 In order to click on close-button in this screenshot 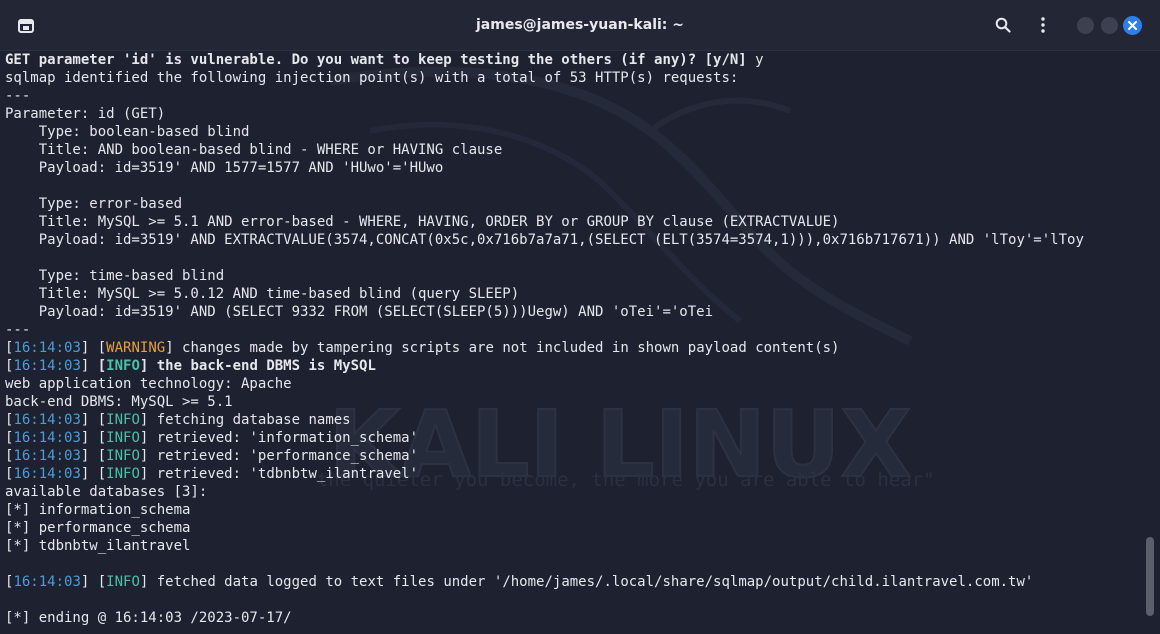, I will do `click(1132, 25)`.